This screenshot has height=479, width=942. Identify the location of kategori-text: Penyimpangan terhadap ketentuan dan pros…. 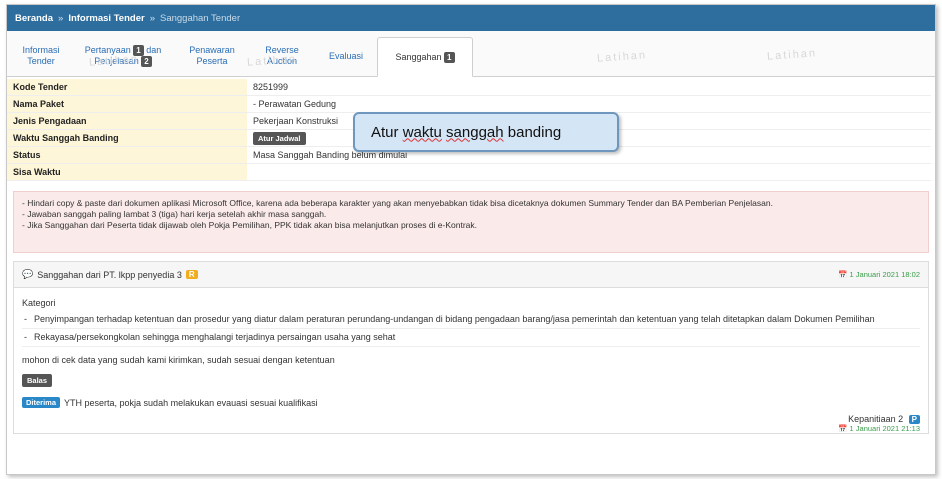
(454, 319).